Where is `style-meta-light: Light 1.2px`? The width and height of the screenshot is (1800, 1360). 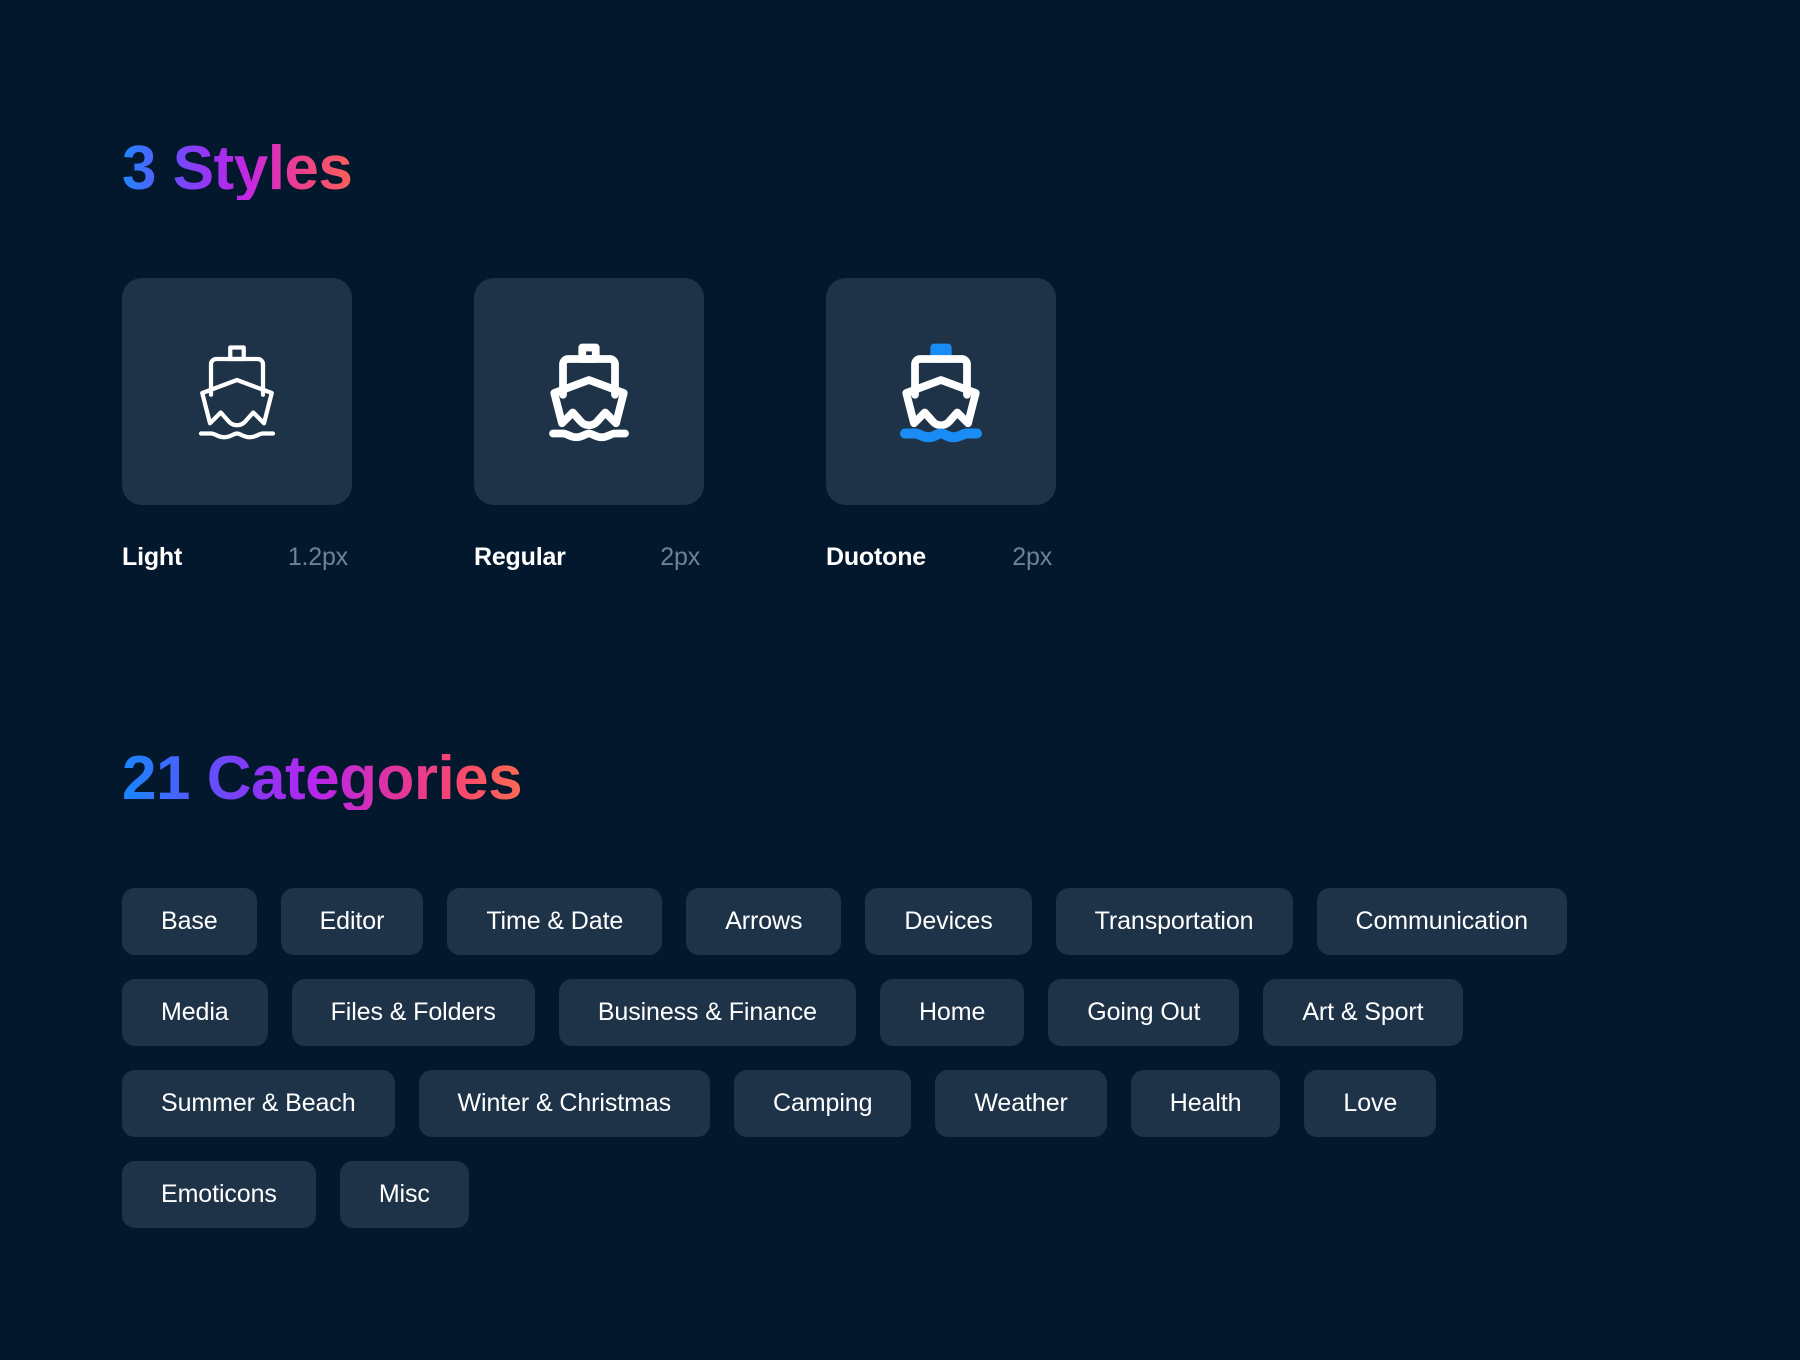 style-meta-light: Light 1.2px is located at coordinates (237, 557).